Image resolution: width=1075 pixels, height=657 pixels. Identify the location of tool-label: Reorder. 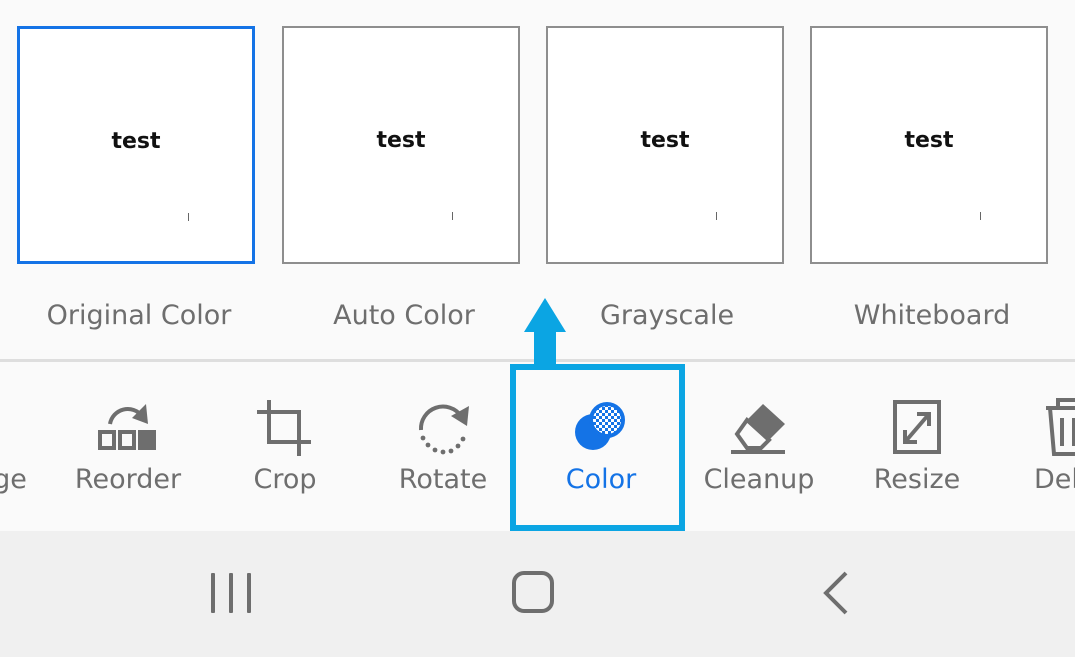
(128, 479).